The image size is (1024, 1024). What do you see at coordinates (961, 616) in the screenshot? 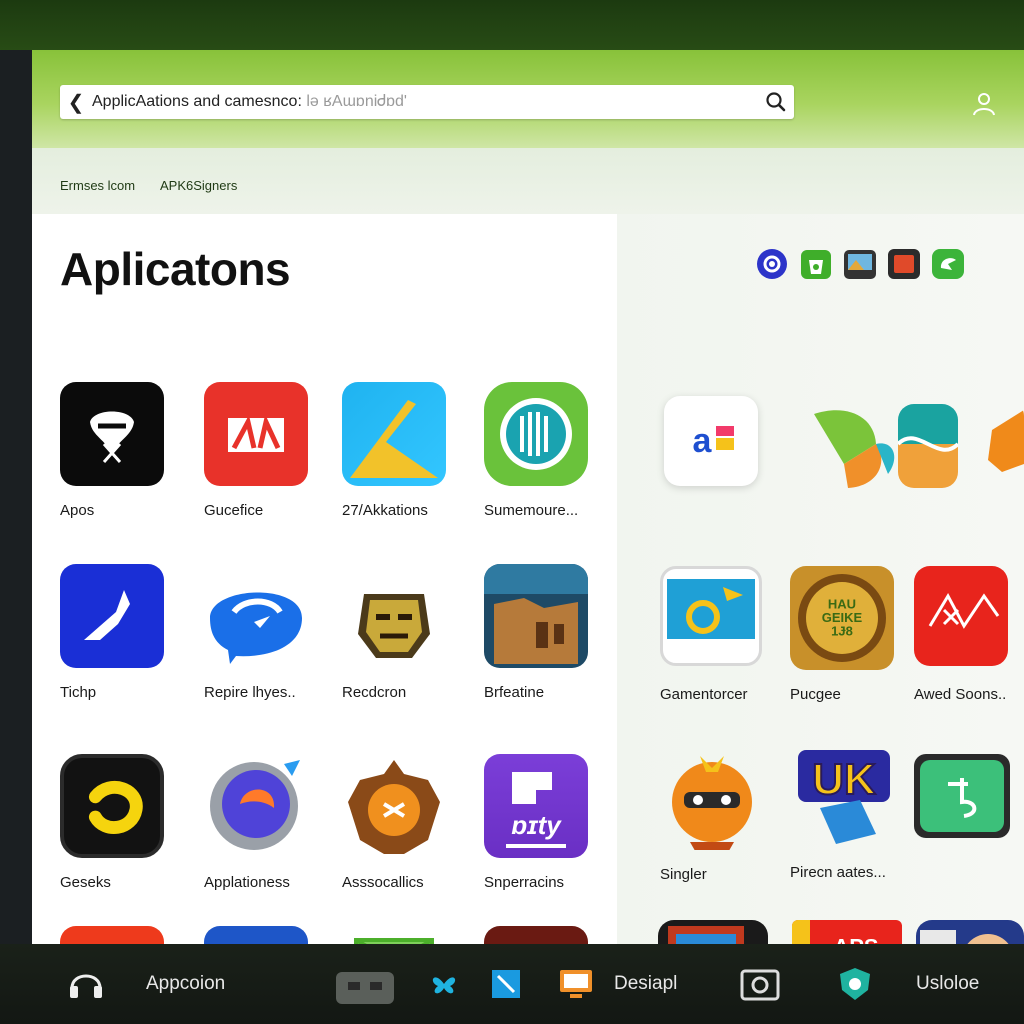
I see `featured-icon-awed-soons` at bounding box center [961, 616].